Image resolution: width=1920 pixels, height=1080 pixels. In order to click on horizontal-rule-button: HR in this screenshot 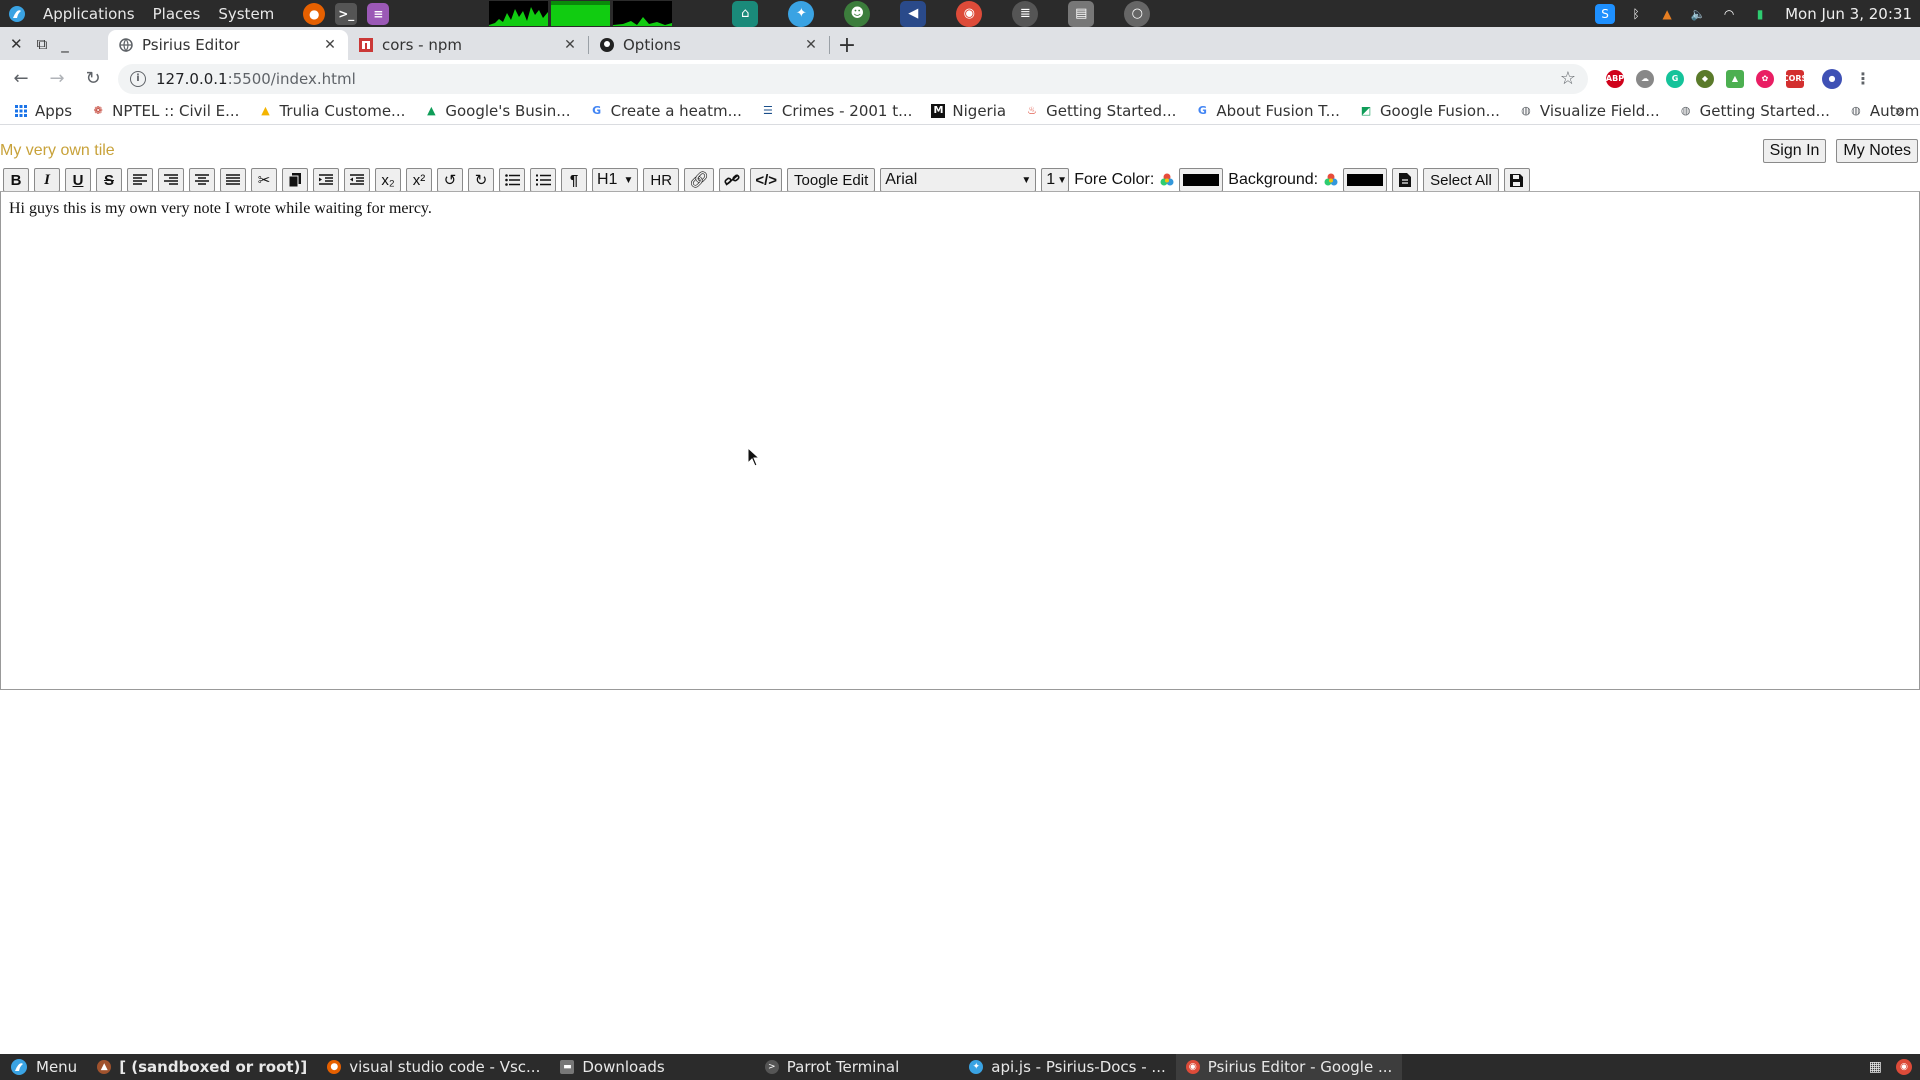, I will do `click(661, 180)`.